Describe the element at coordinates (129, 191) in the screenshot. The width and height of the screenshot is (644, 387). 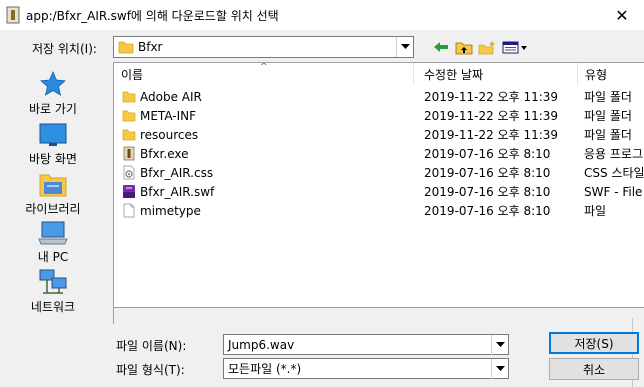
I see `swf-icon` at that location.